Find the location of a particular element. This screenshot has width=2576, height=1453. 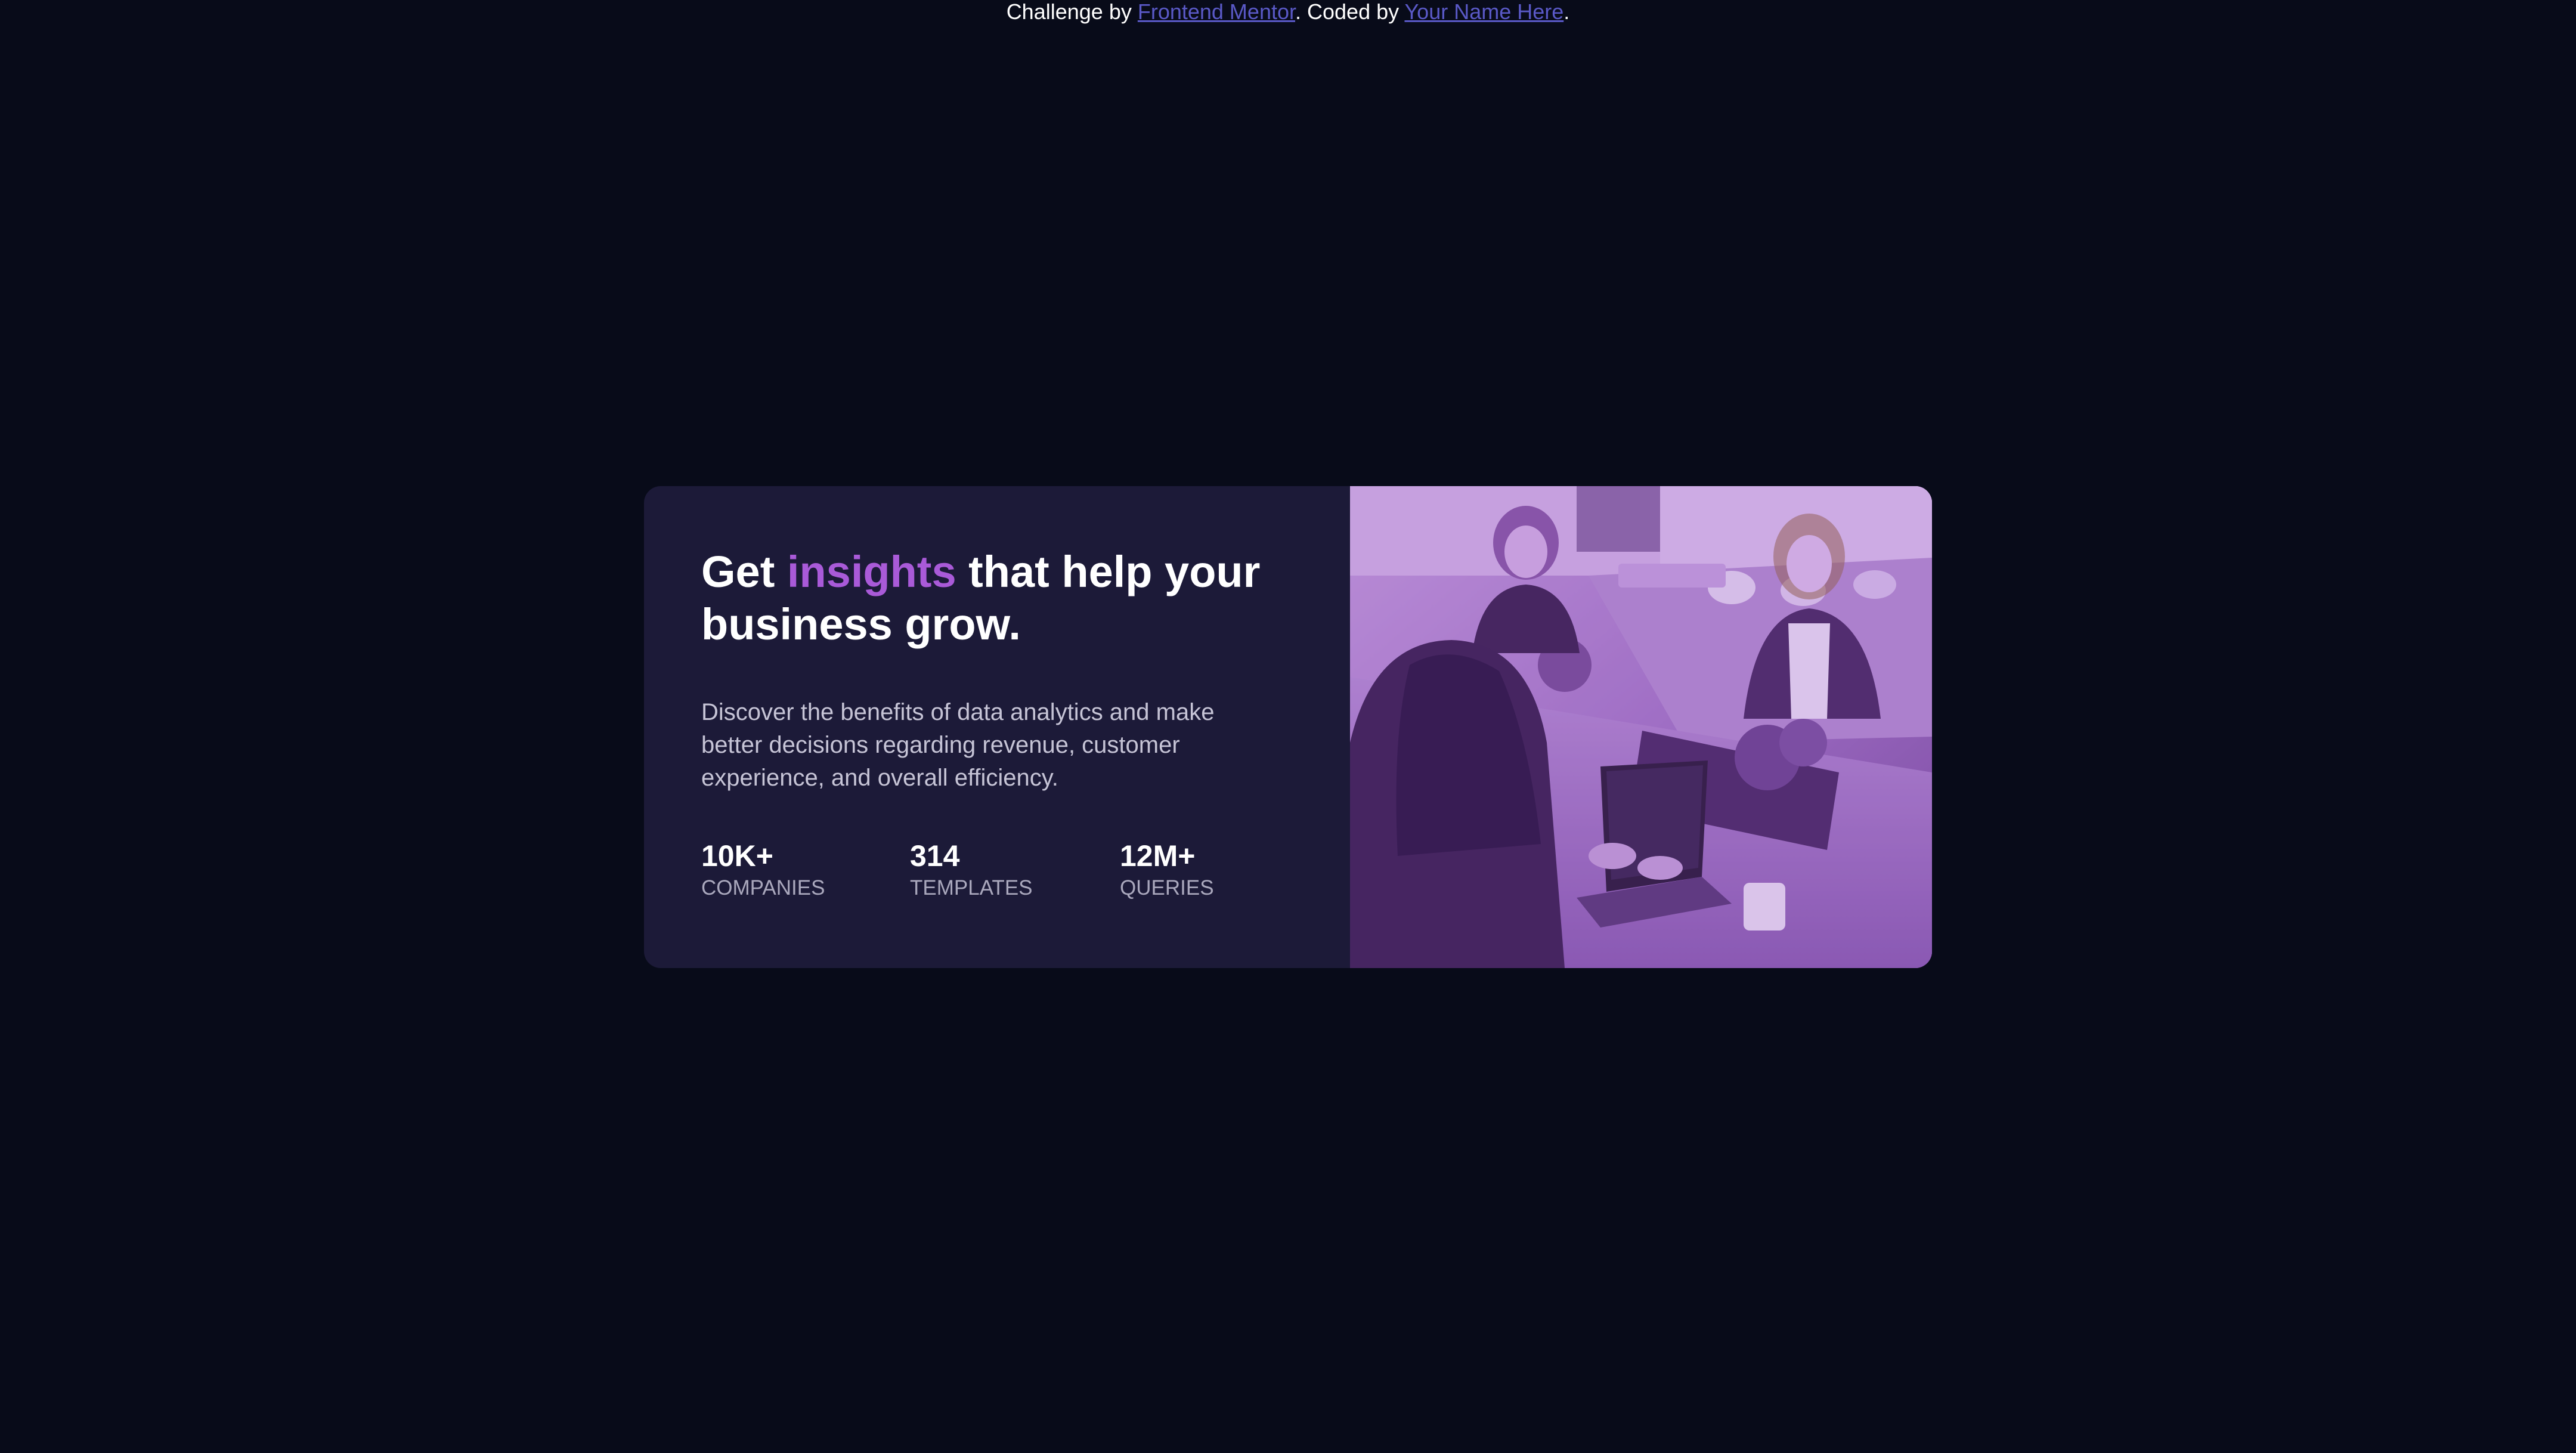

stat-label: companies is located at coordinates (763, 888).